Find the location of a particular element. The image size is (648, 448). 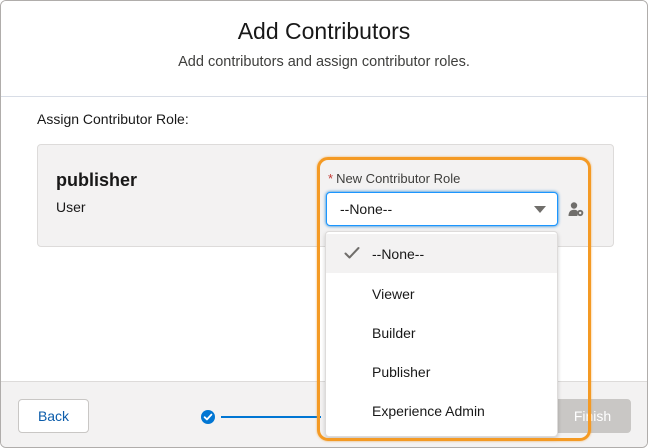

back-button: Back is located at coordinates (53, 416).